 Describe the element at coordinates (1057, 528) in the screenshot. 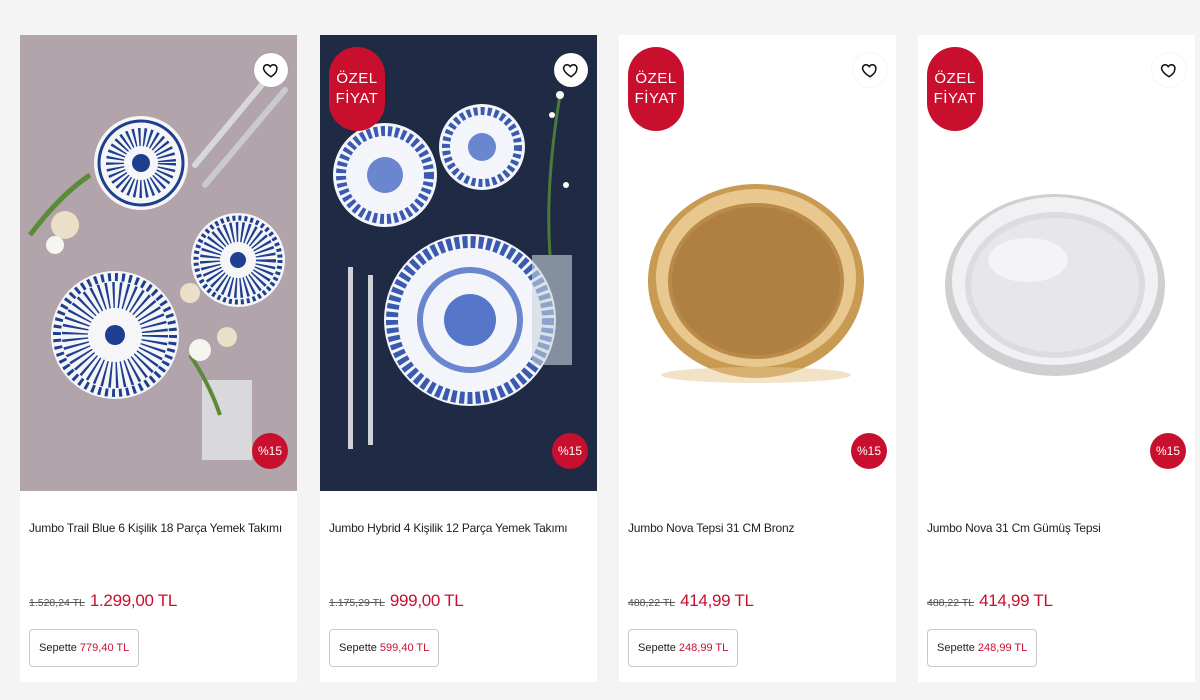

I see `product-name: Jumbo Nova 31 Cm Gümüş Tepsi` at that location.